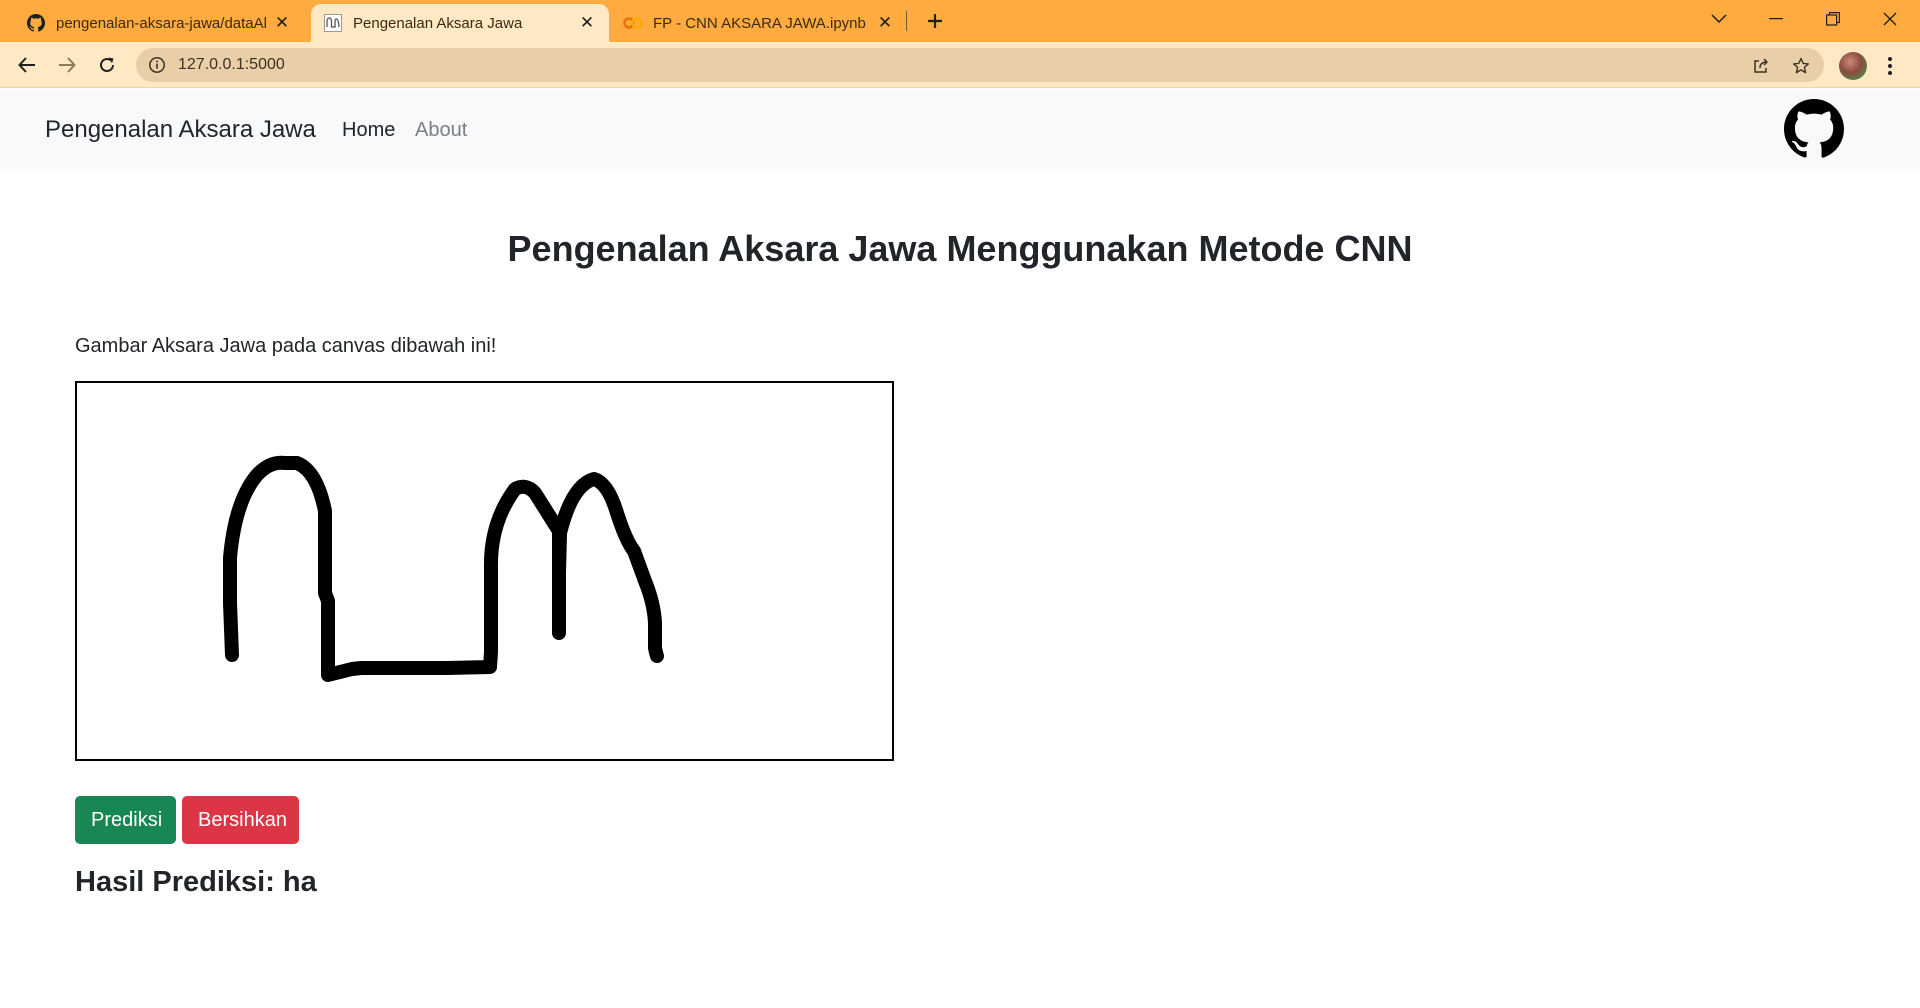 The width and height of the screenshot is (1920, 1008). Describe the element at coordinates (368, 130) in the screenshot. I see `nav-link-home: Home` at that location.